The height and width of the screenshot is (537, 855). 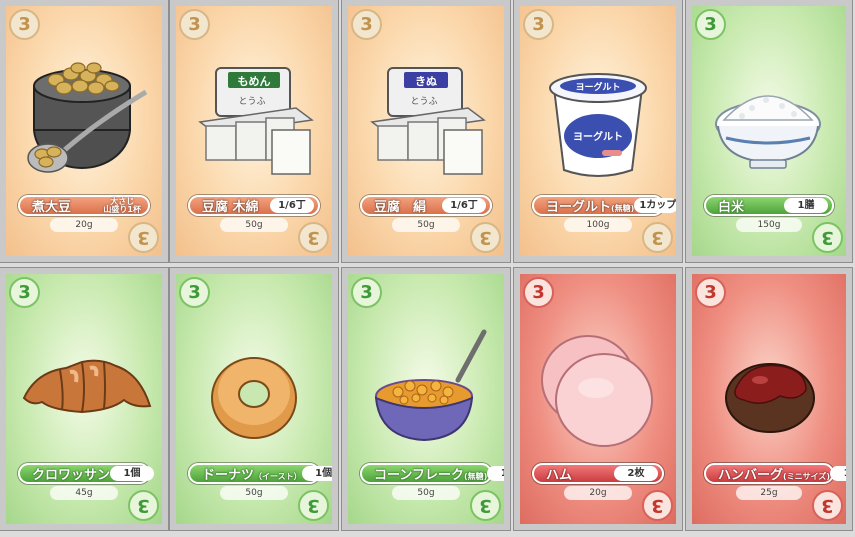 I want to click on card-white-rice: 3 白米 1膳 150g 3, so click(x=769, y=131).